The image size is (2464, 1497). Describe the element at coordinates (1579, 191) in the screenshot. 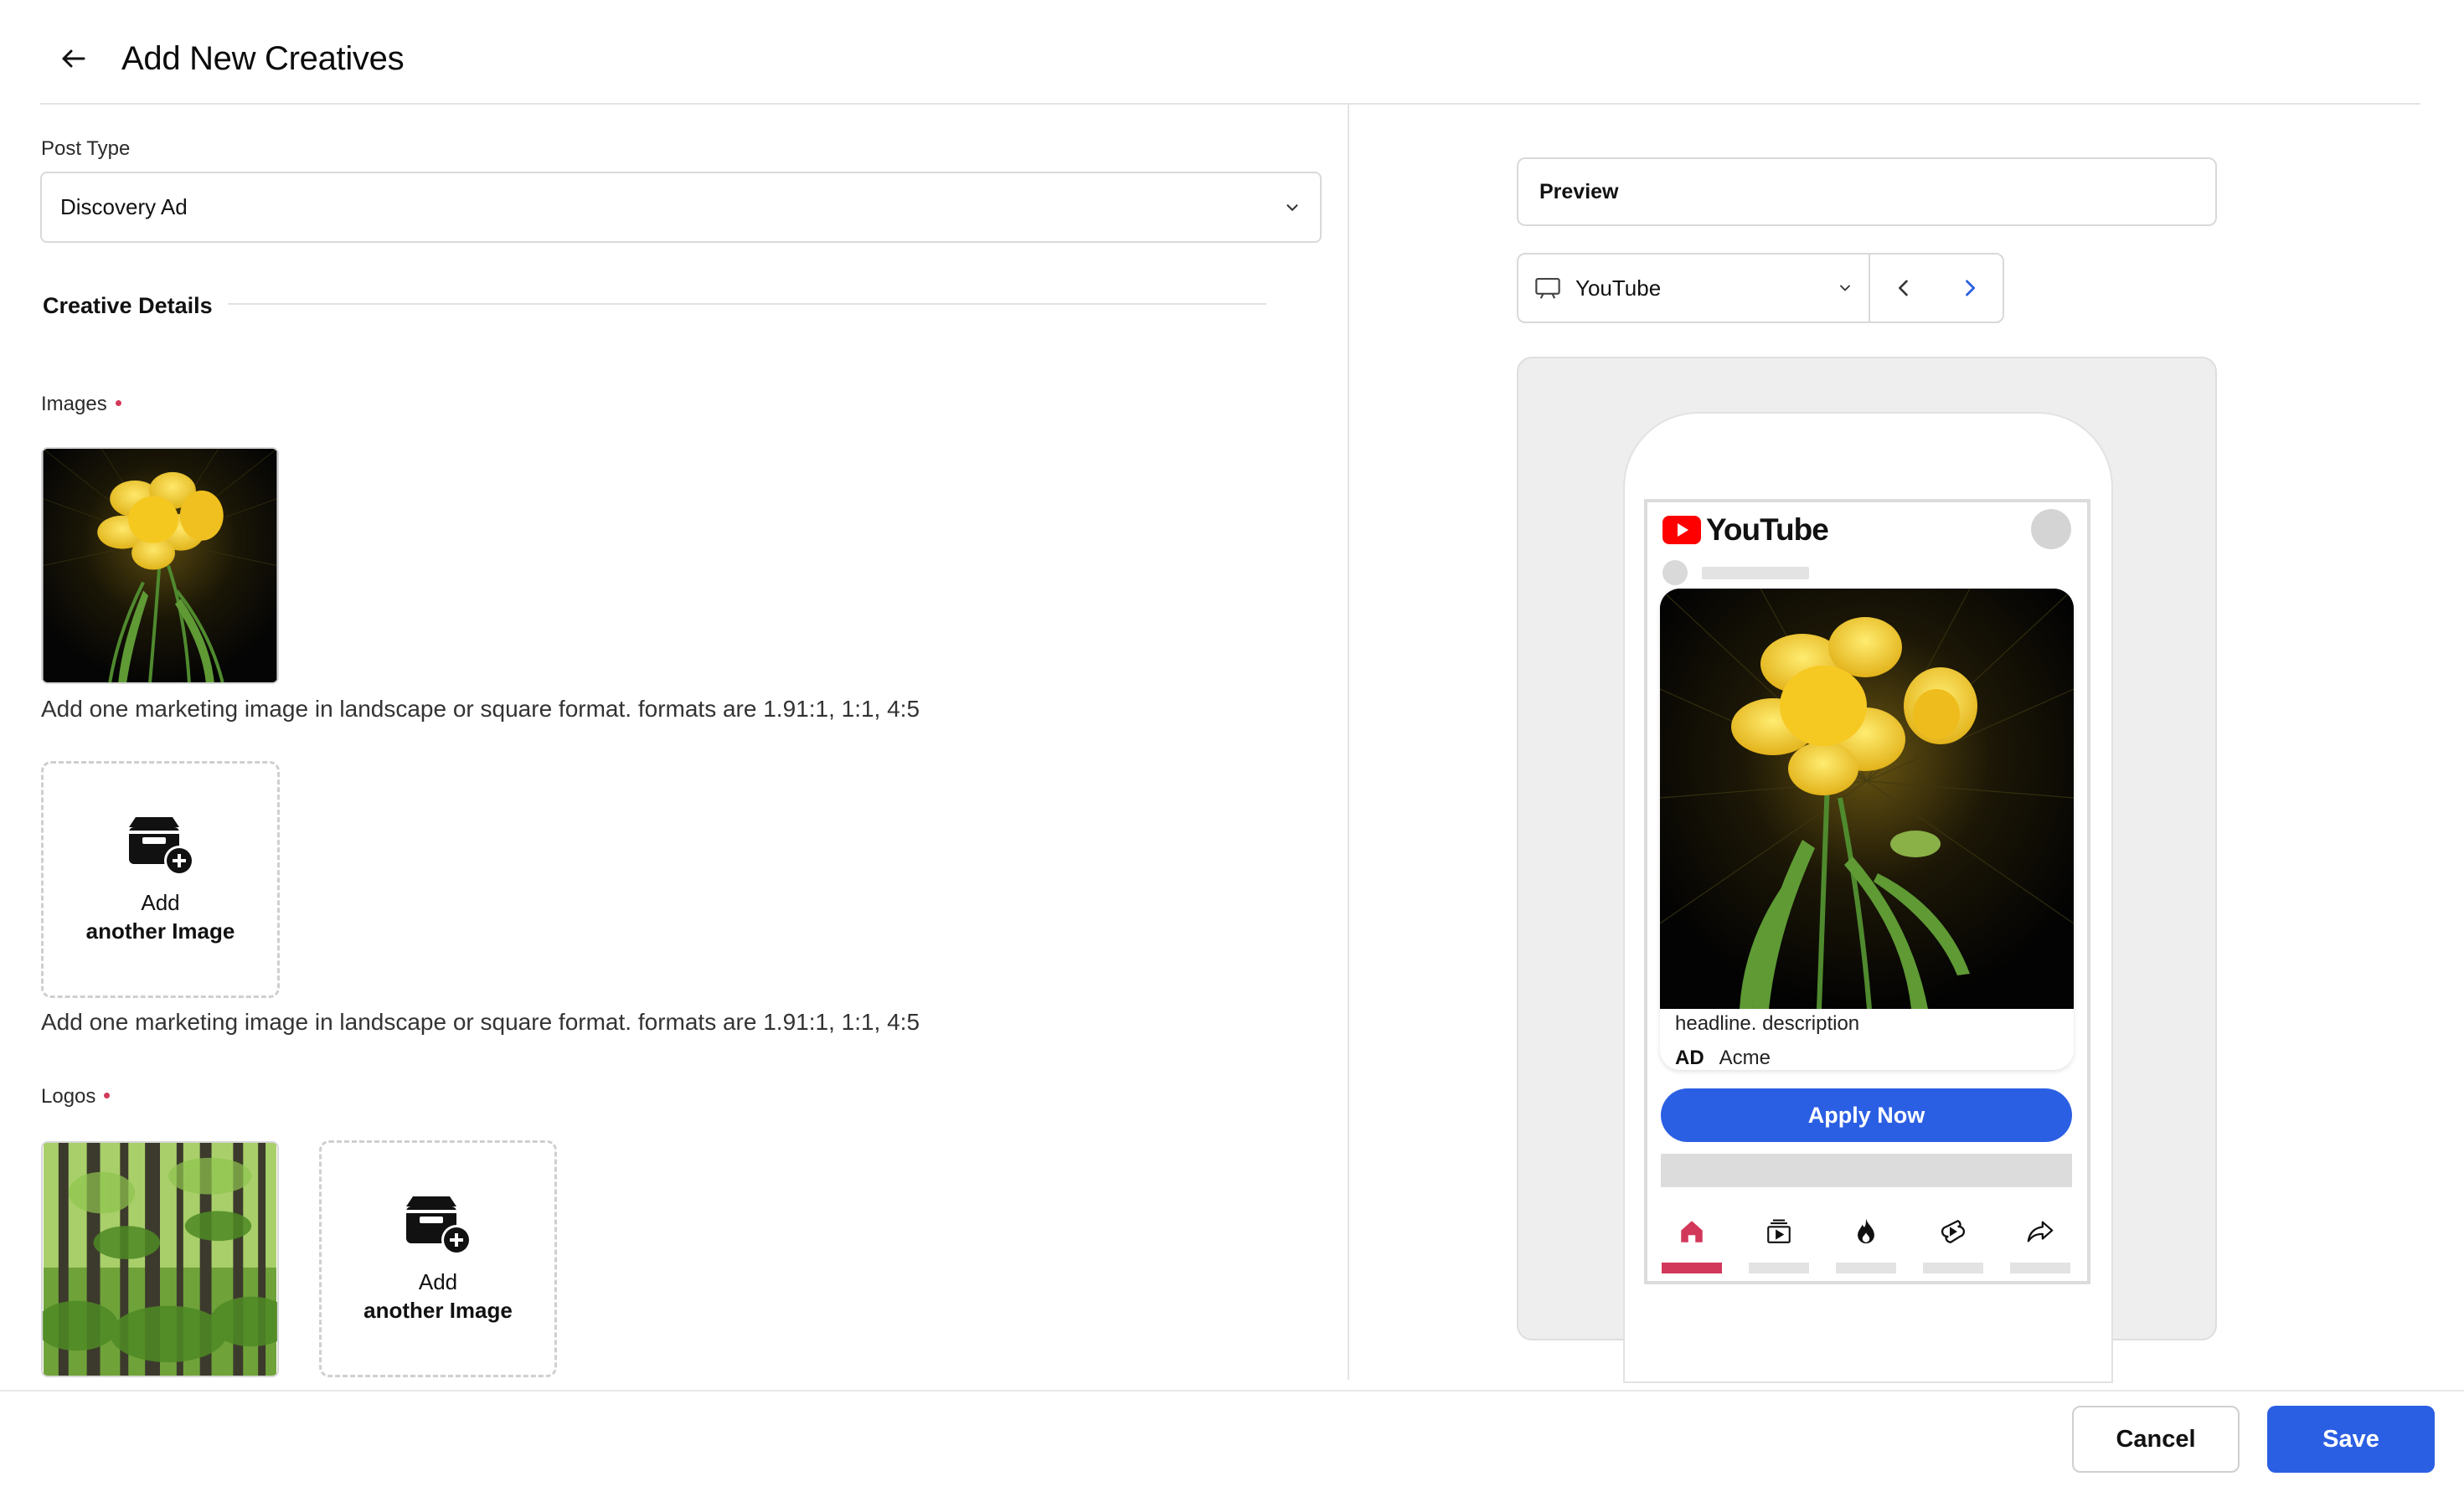

I see `preview-title: Preview` at that location.